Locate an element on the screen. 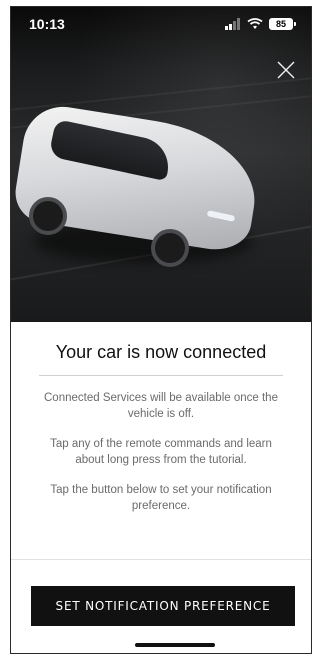 The width and height of the screenshot is (322, 660). battery-icon: 85 is located at coordinates (282, 24).